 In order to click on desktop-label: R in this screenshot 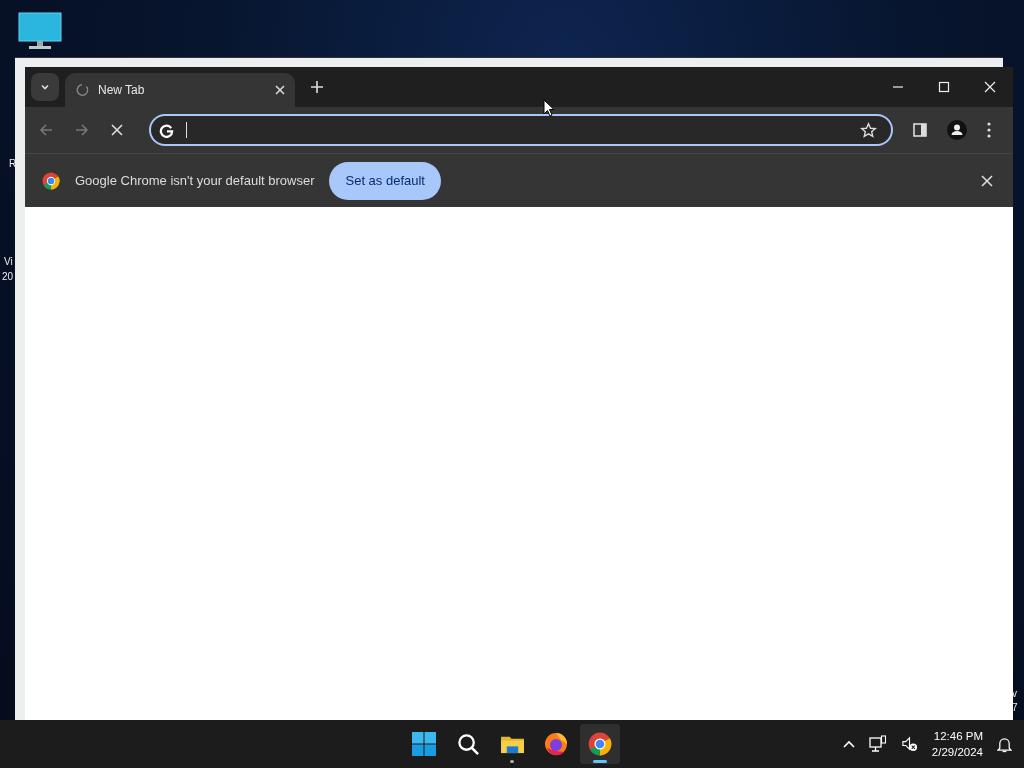, I will do `click(13, 163)`.